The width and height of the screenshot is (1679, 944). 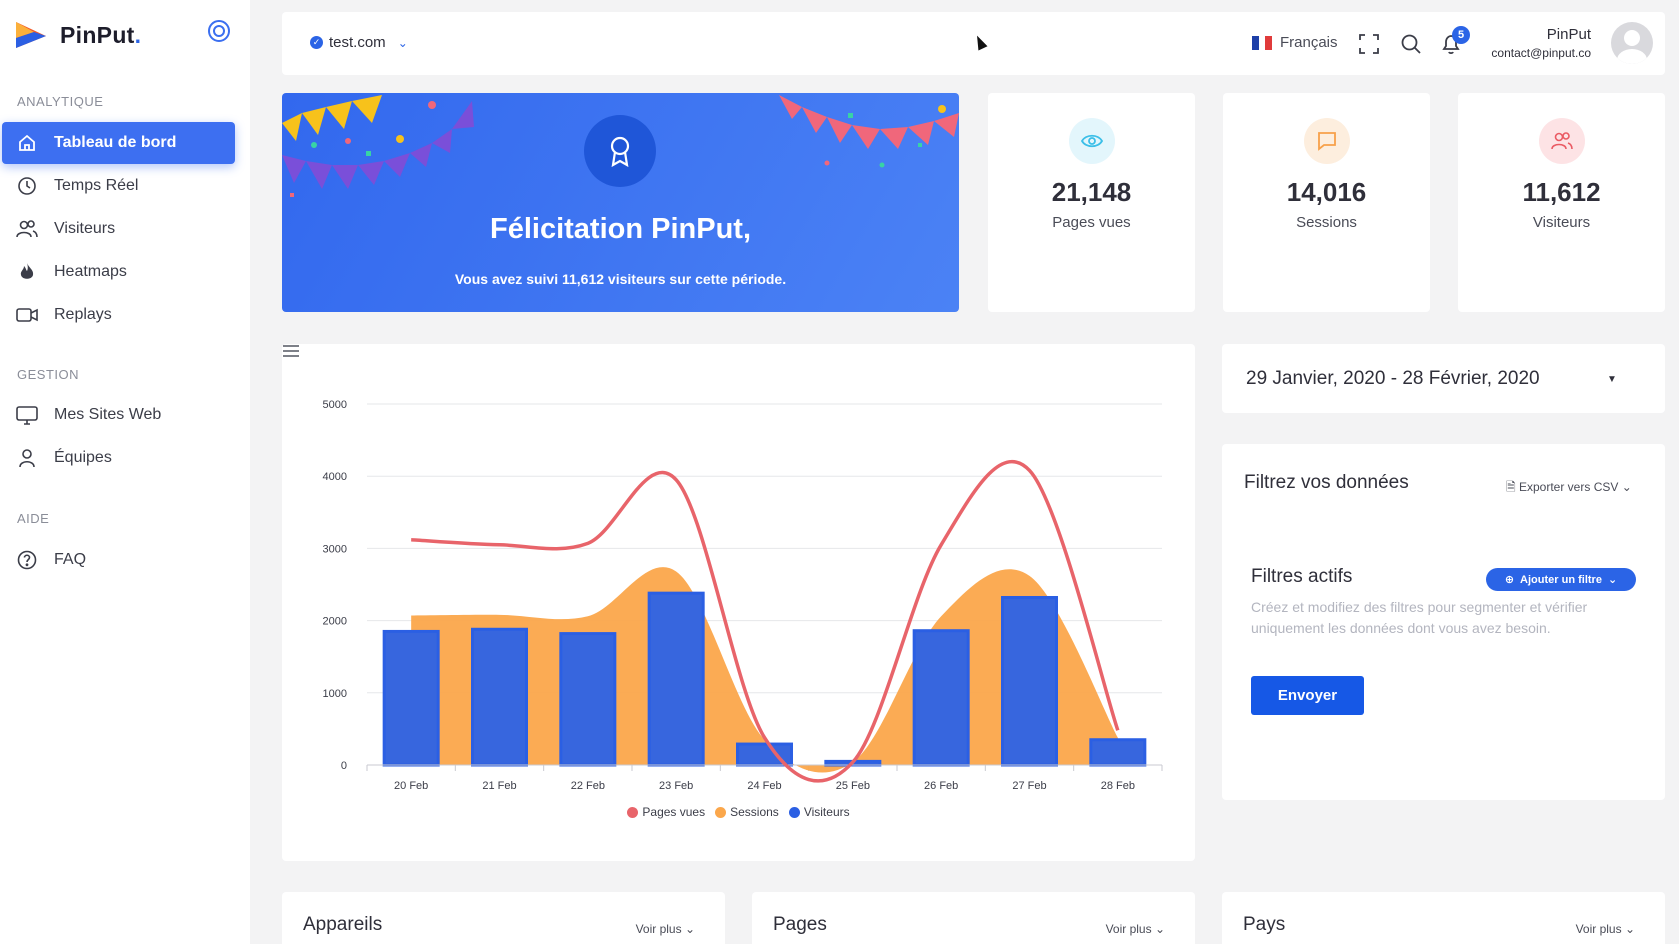 I want to click on sidebar-item-label: Équipes, so click(x=83, y=457).